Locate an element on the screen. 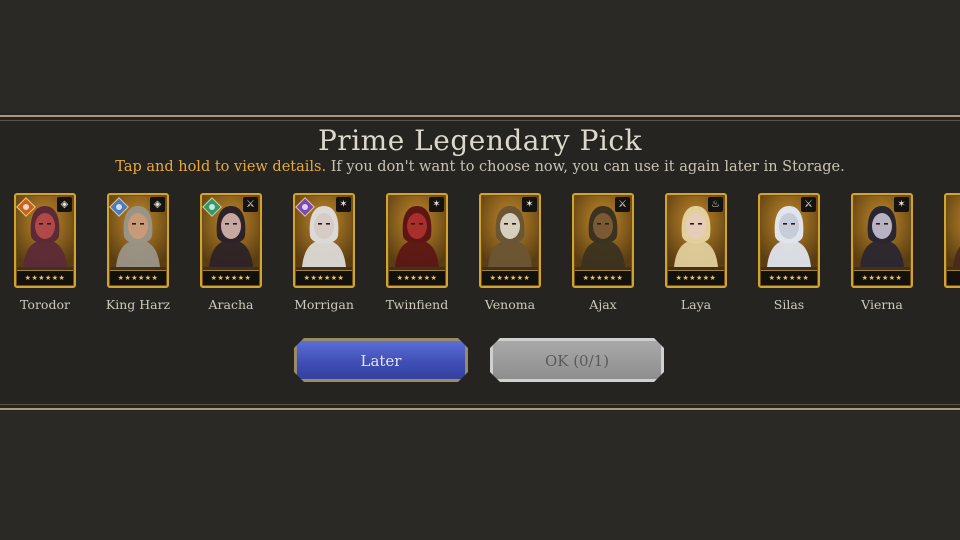 This screenshot has height=540, width=960. champion-name: Morrigan is located at coordinates (324, 304).